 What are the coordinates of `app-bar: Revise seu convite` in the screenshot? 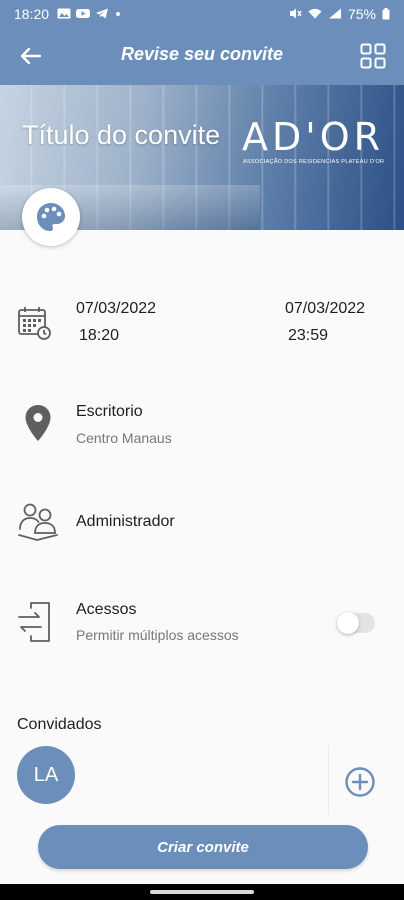 It's located at (202, 56).